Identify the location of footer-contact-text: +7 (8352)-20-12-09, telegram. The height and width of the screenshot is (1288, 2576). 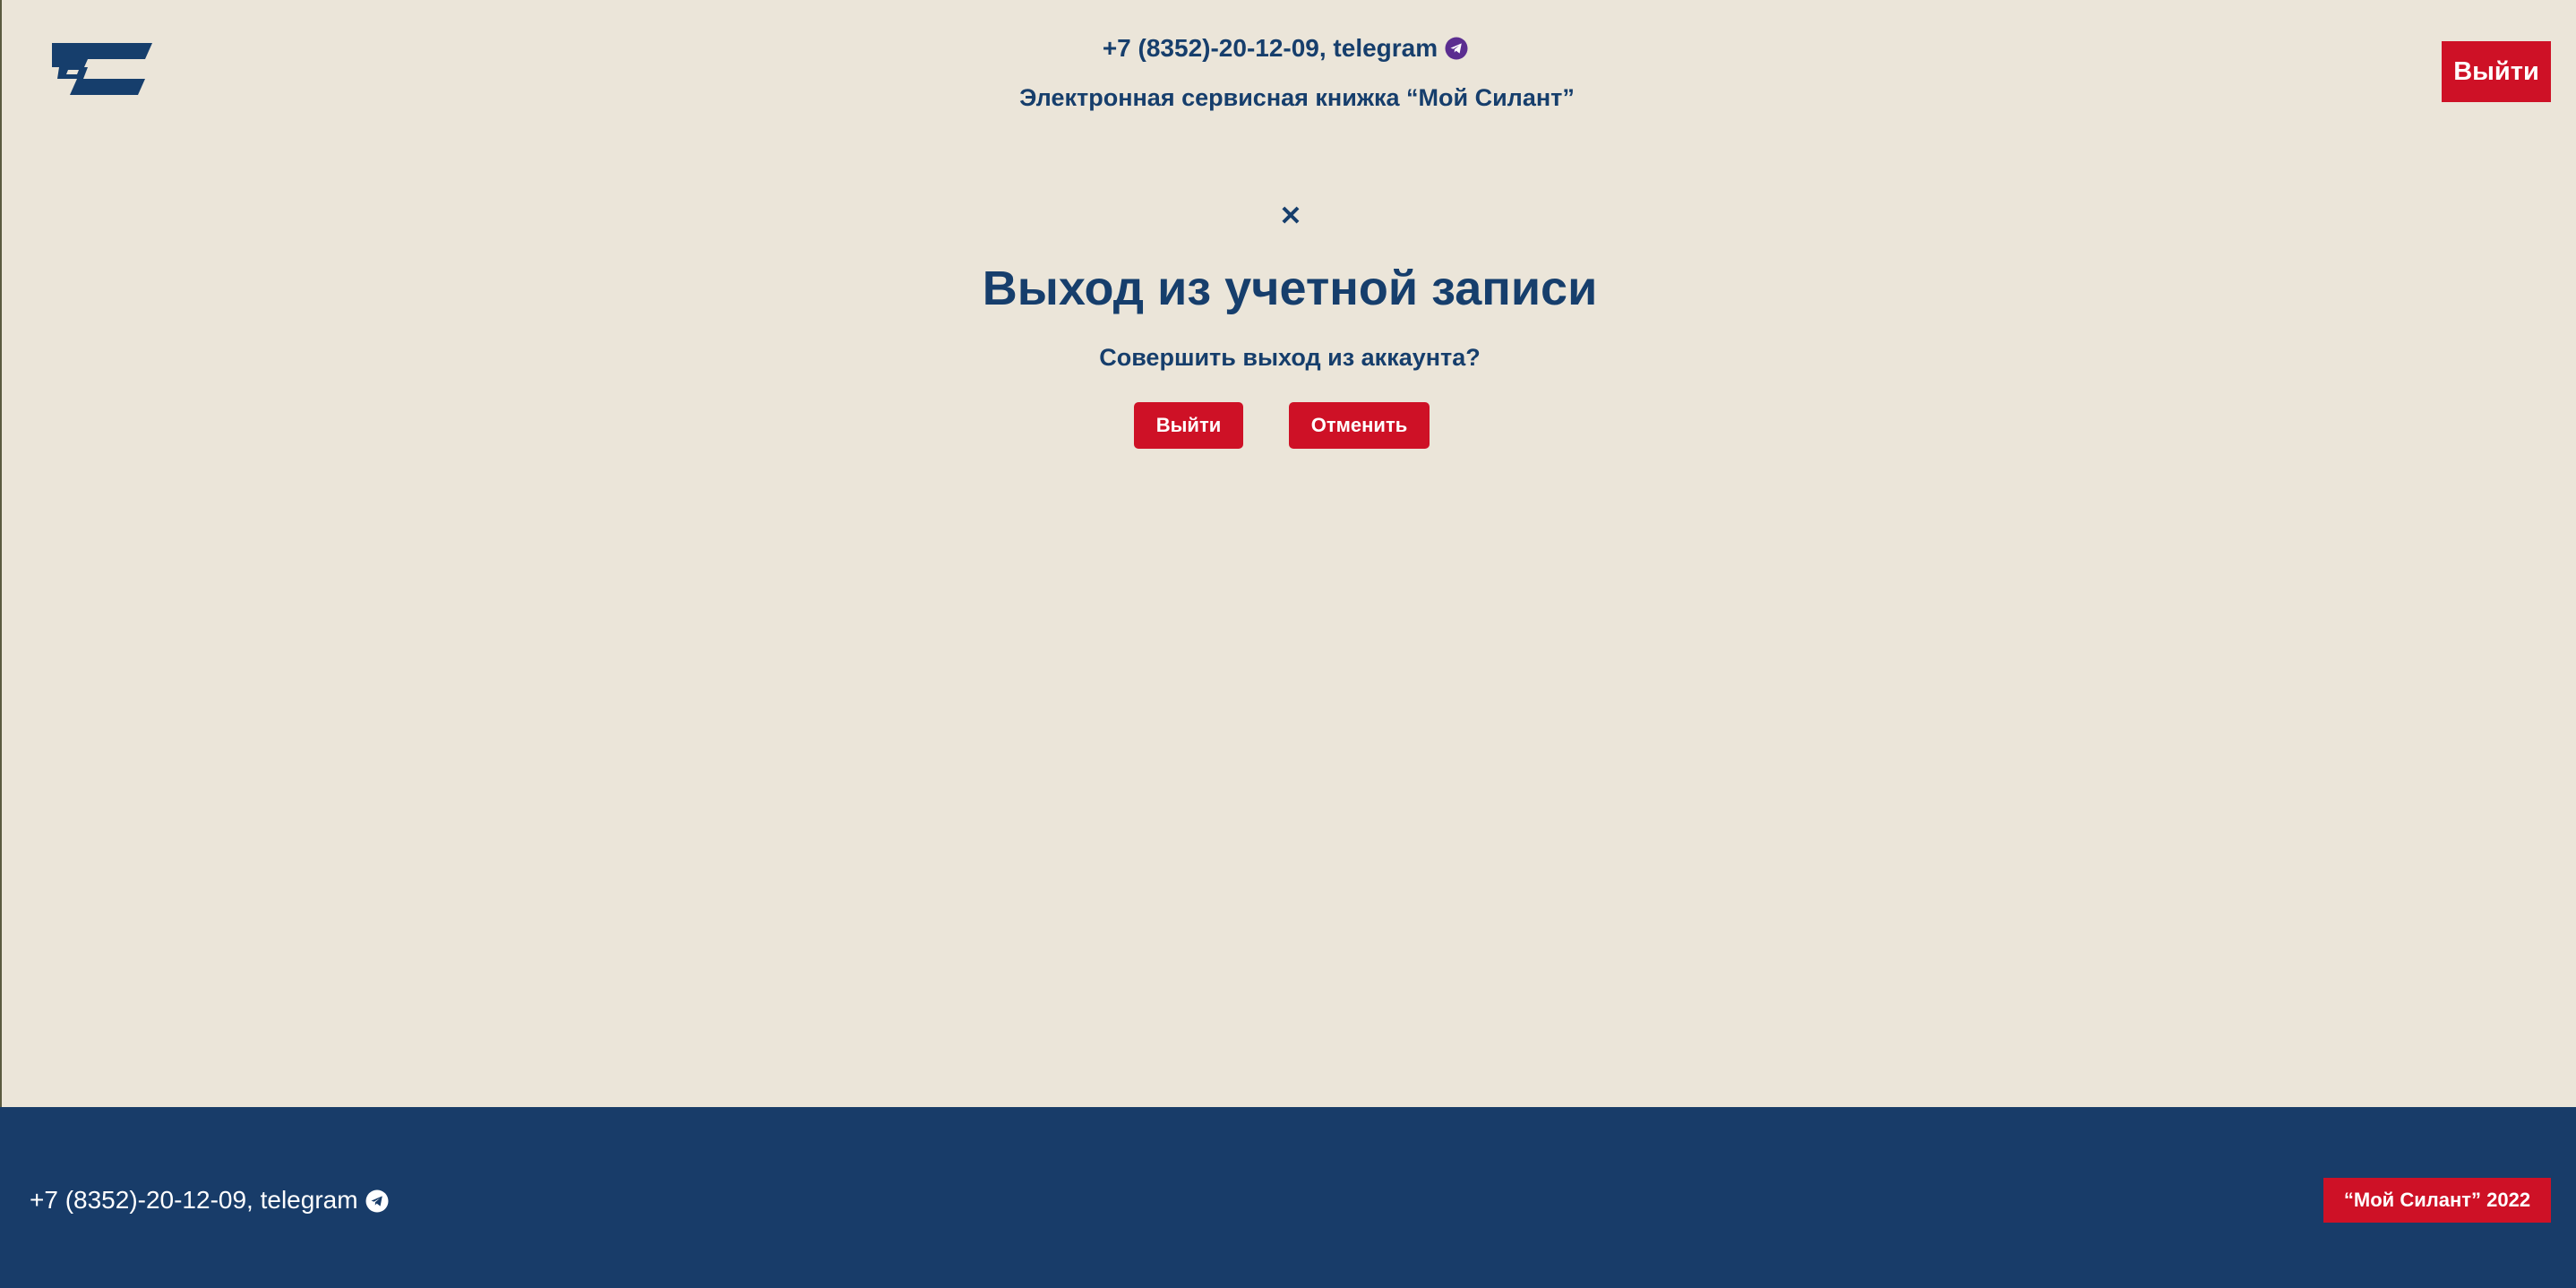
(194, 1200).